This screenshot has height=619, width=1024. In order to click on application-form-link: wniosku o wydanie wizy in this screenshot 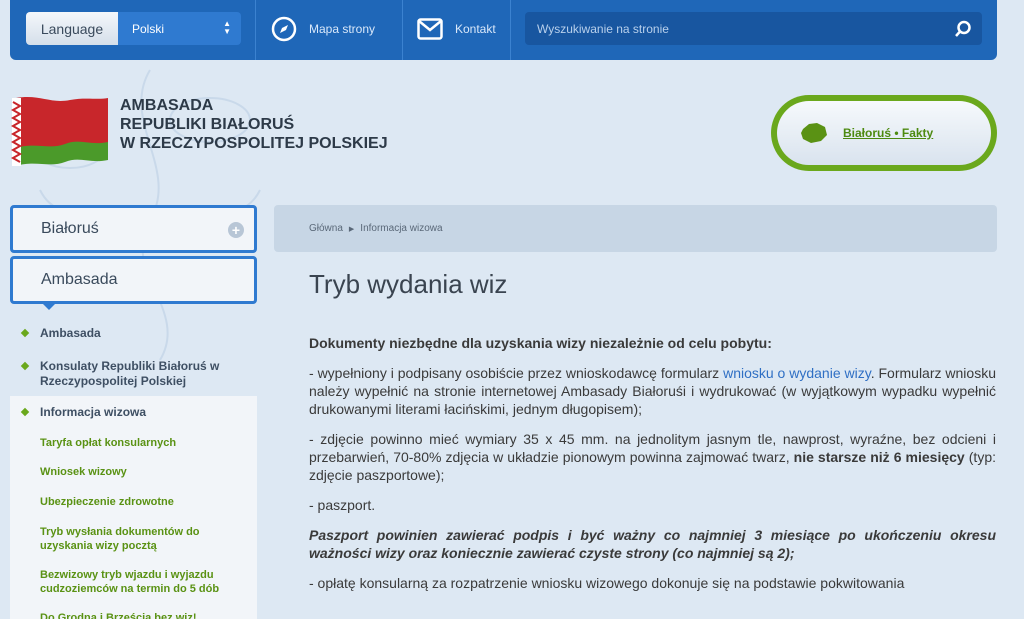, I will do `click(797, 373)`.